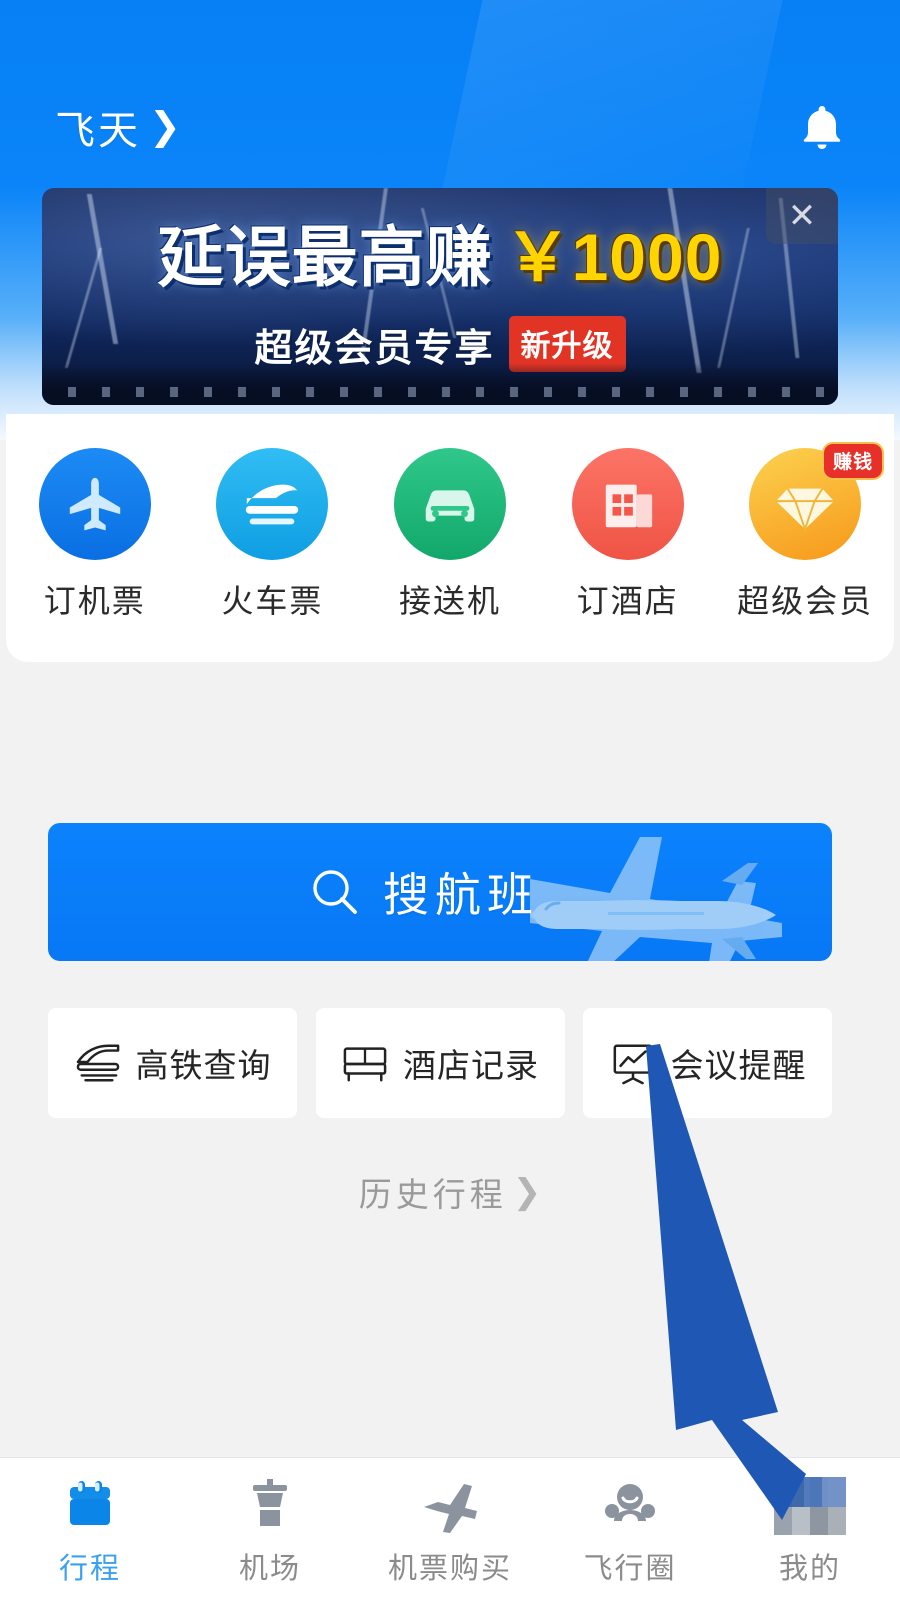  I want to click on tile-high-speed-rail: 高铁查询, so click(172, 1063).